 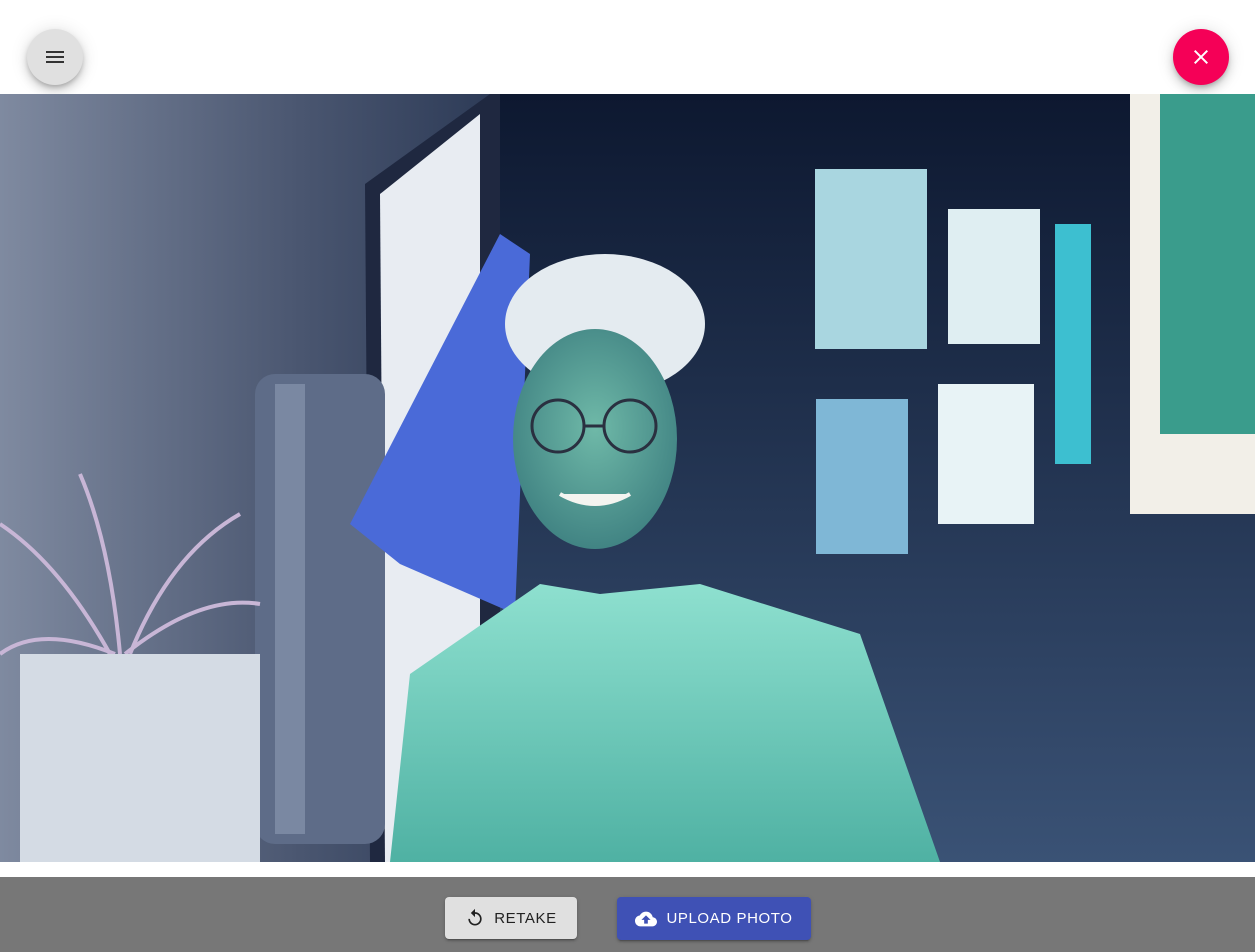 What do you see at coordinates (646, 919) in the screenshot?
I see `cloud-upload-icon` at bounding box center [646, 919].